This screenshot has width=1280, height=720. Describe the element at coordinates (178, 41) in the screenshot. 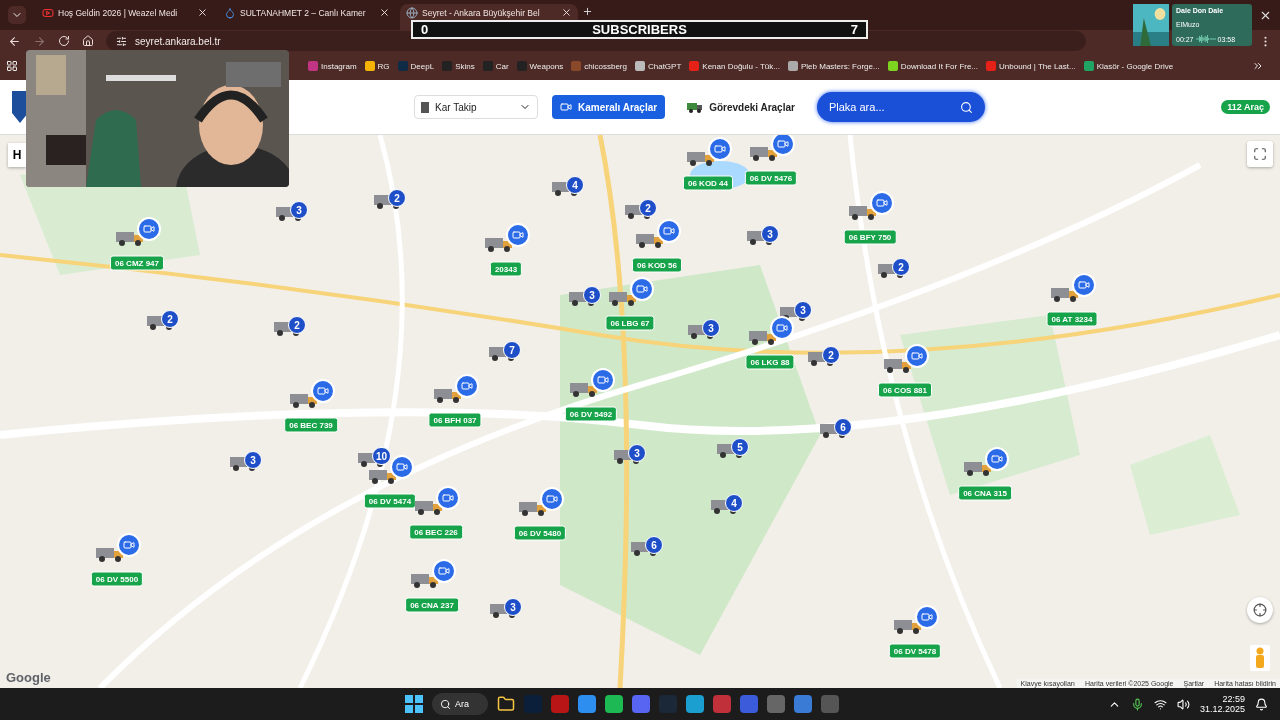

I see `url-text: seyret.ankara.bel.tr` at that location.